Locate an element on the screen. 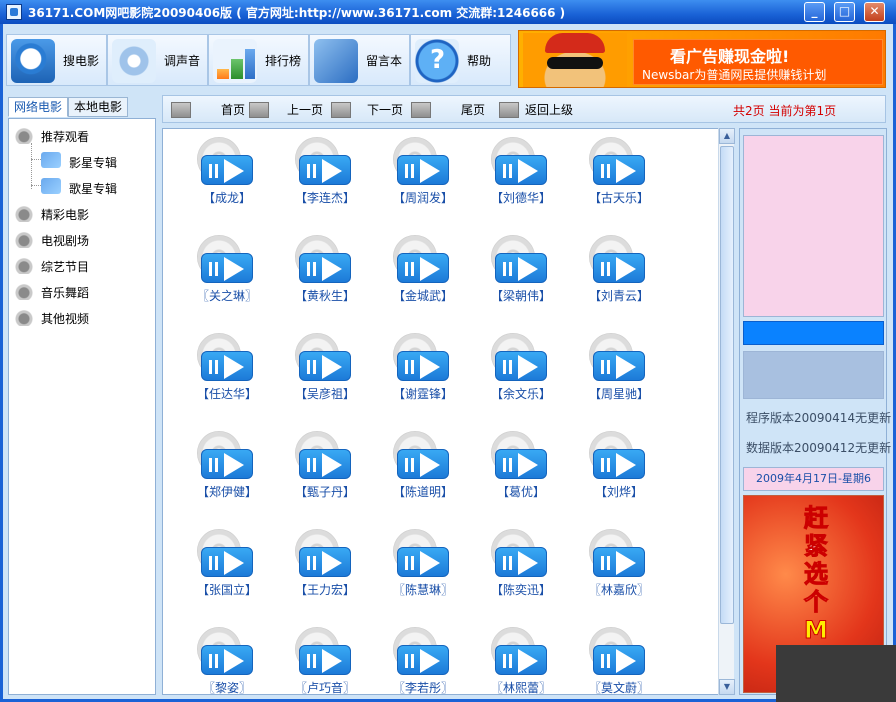 This screenshot has height=702, width=896. video-tile-label: 〖林熙蕾〗 is located at coordinates (520, 688).